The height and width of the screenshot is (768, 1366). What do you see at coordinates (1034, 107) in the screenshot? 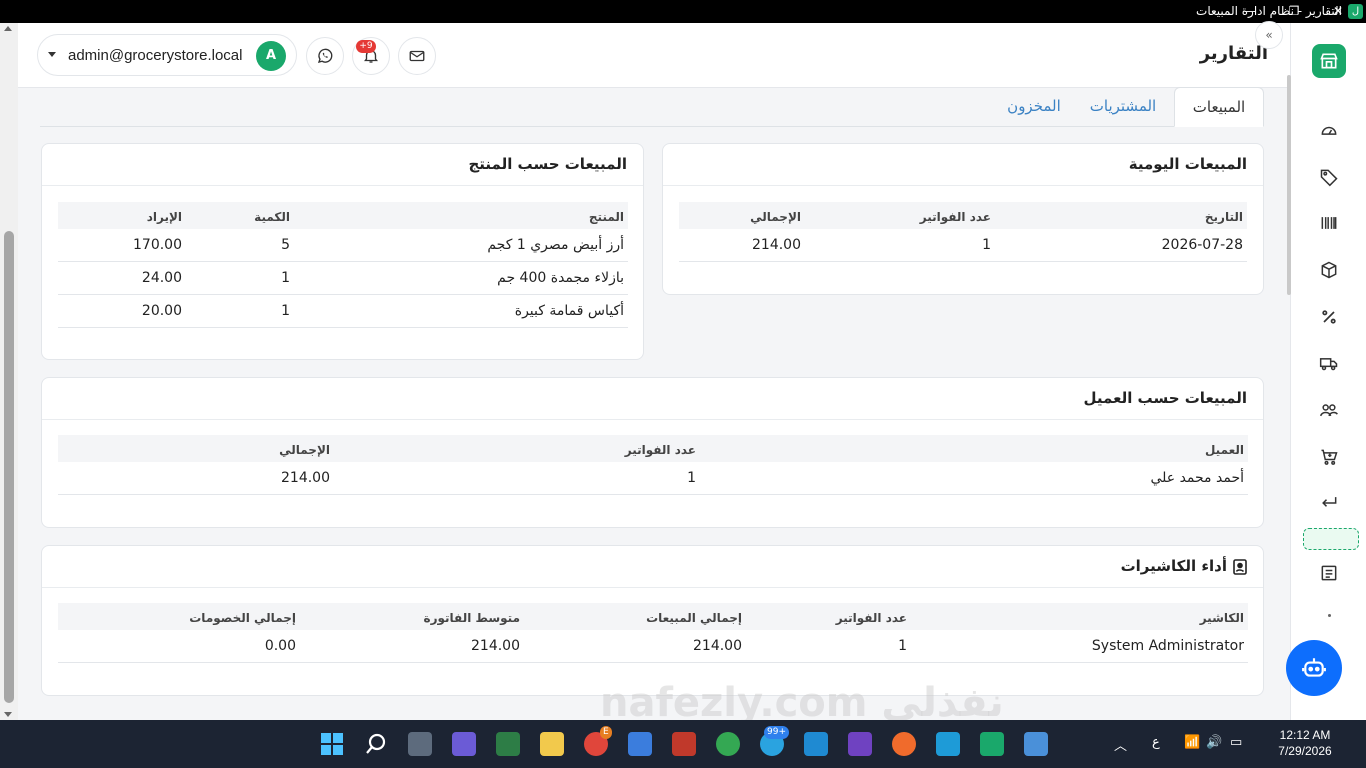
I see `tab-inventory: المخزون` at bounding box center [1034, 107].